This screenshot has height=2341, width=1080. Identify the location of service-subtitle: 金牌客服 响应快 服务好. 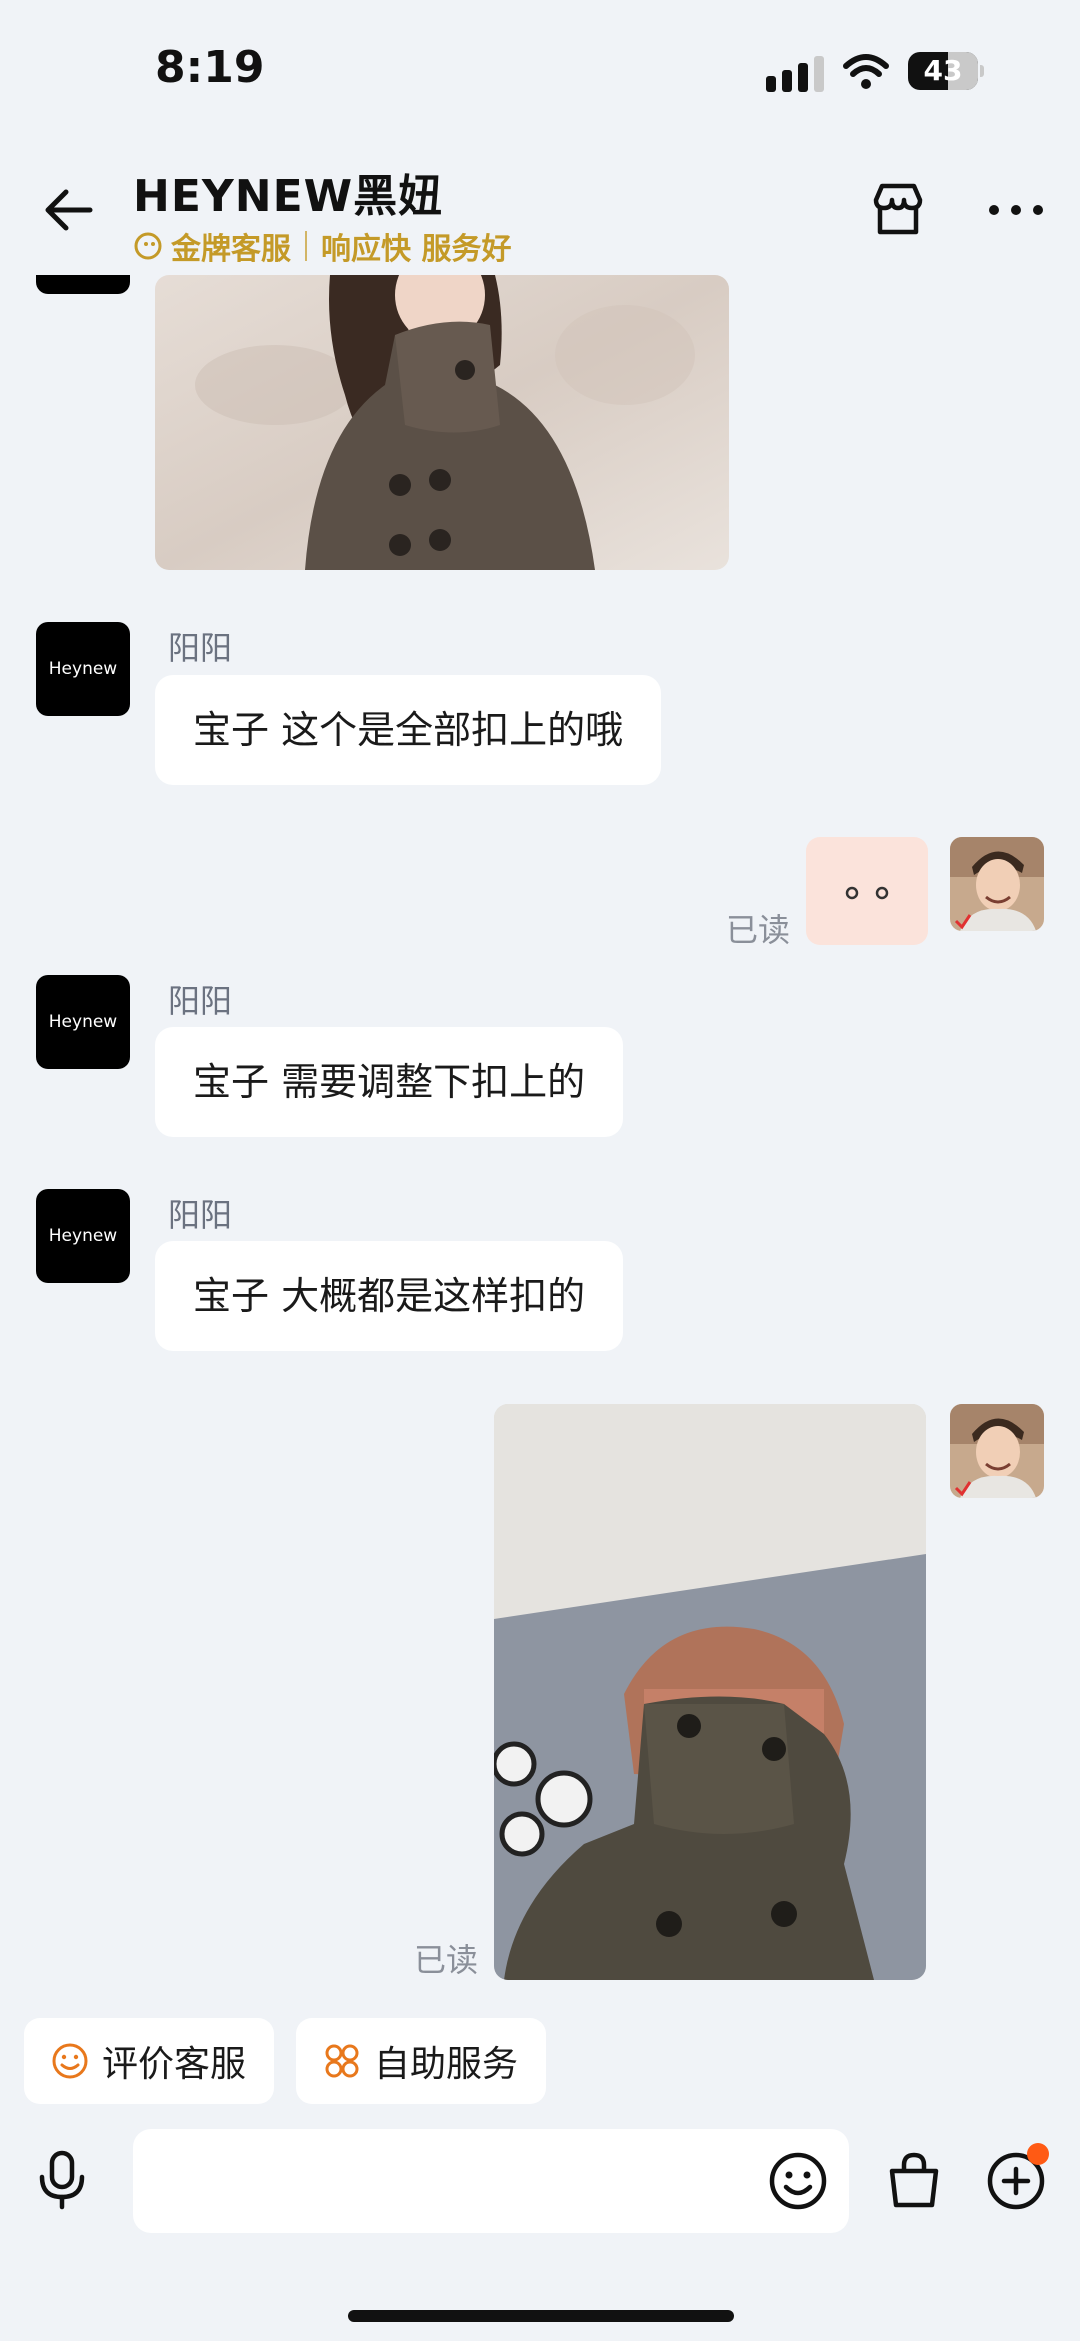
(322, 246).